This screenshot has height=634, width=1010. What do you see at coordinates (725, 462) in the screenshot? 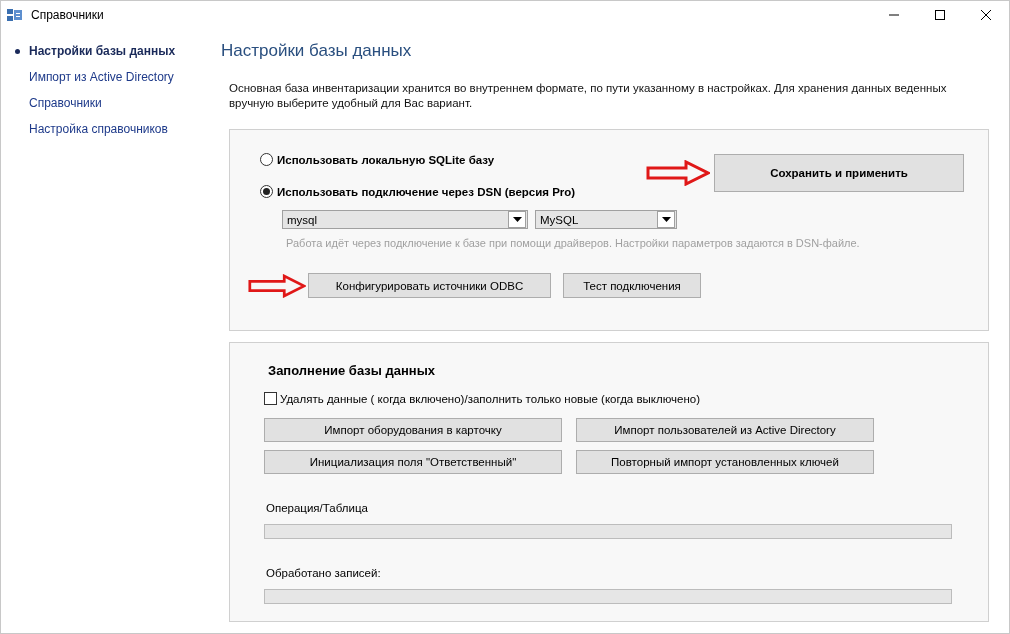
I see `action-button: Повторный импорт установленных ключей` at bounding box center [725, 462].